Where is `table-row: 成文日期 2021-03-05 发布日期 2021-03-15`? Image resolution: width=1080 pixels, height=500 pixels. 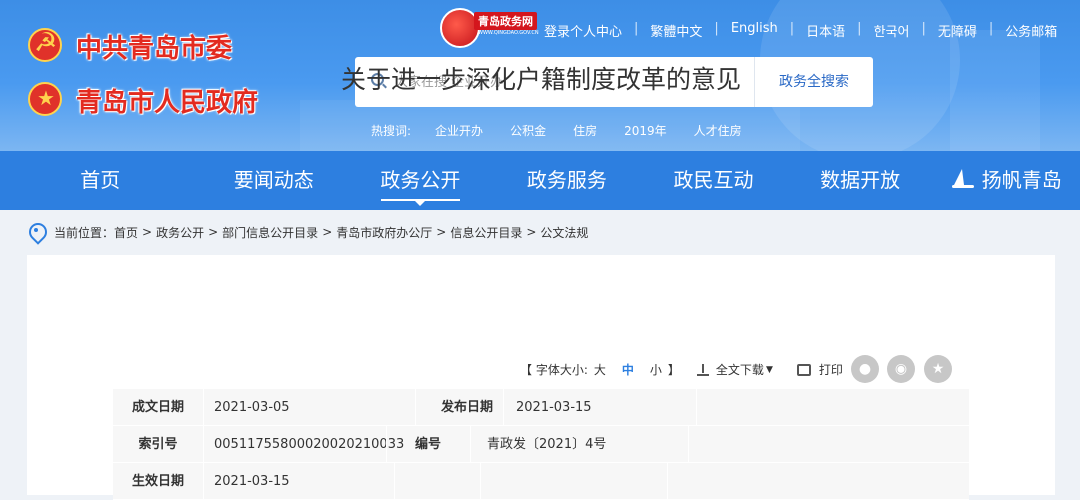
table-row: 成文日期 2021-03-05 发布日期 2021-03-15 is located at coordinates (541, 407).